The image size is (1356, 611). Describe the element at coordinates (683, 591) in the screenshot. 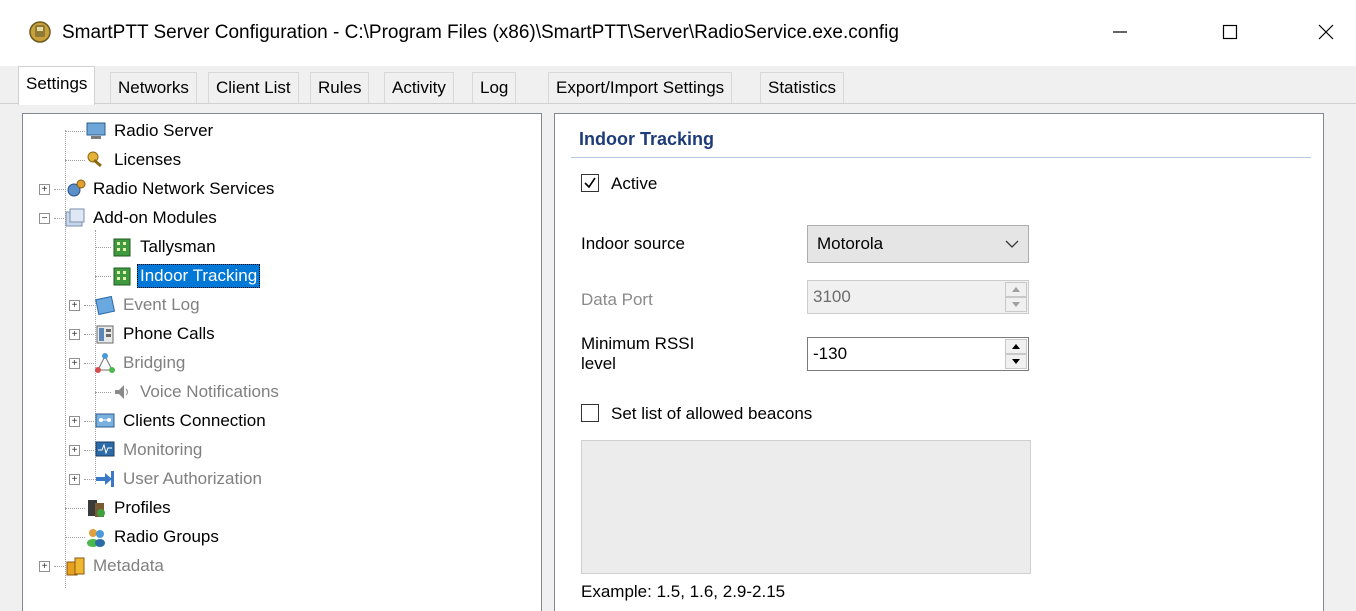

I see `beacons-example-text: Example: 1.5, 1.6, 2.9-2.15` at that location.